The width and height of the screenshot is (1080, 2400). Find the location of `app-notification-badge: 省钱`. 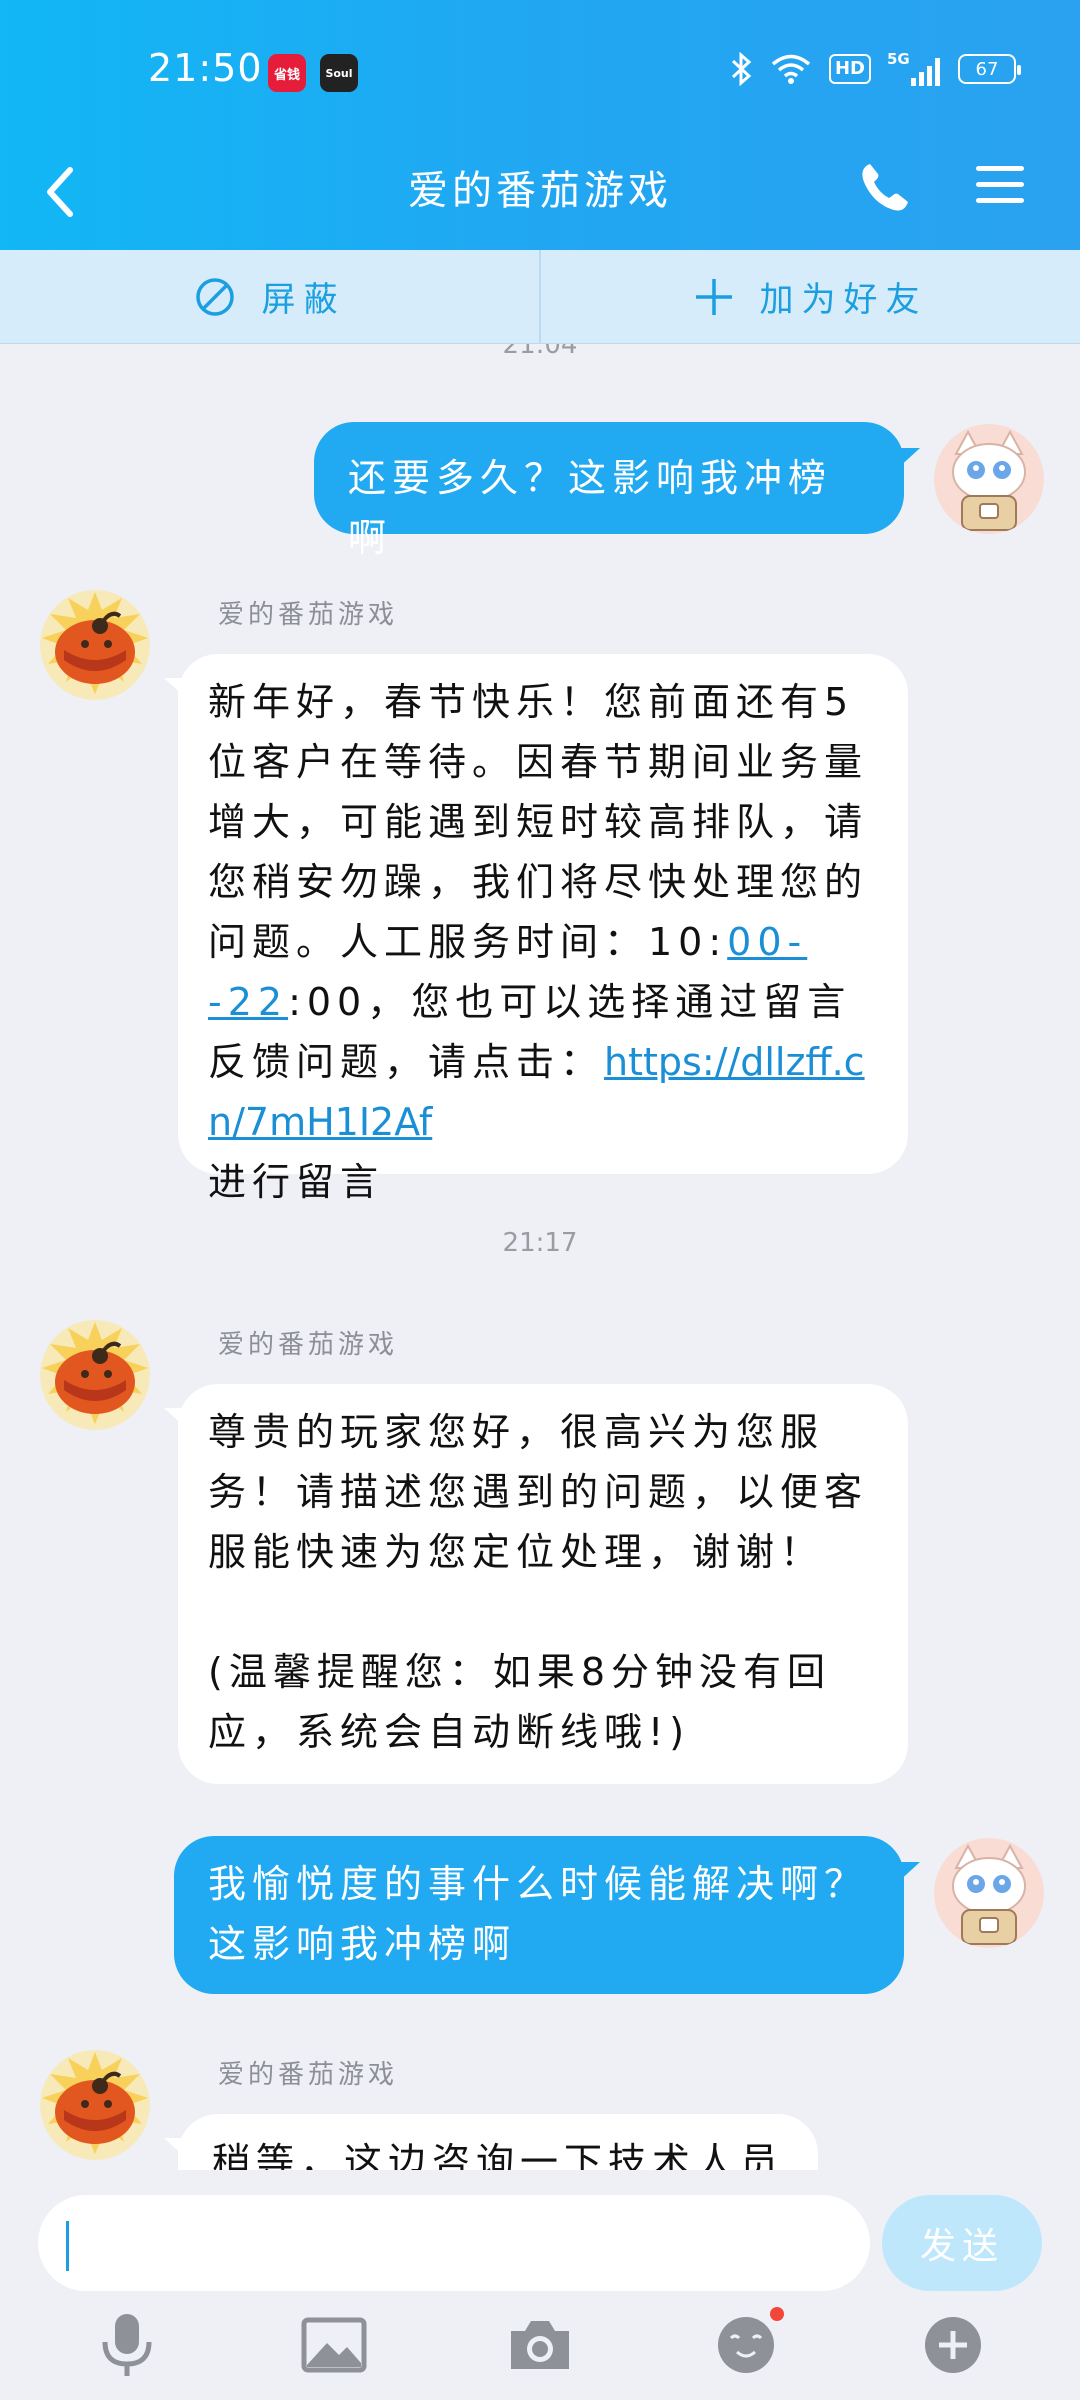

app-notification-badge: 省钱 is located at coordinates (287, 73).